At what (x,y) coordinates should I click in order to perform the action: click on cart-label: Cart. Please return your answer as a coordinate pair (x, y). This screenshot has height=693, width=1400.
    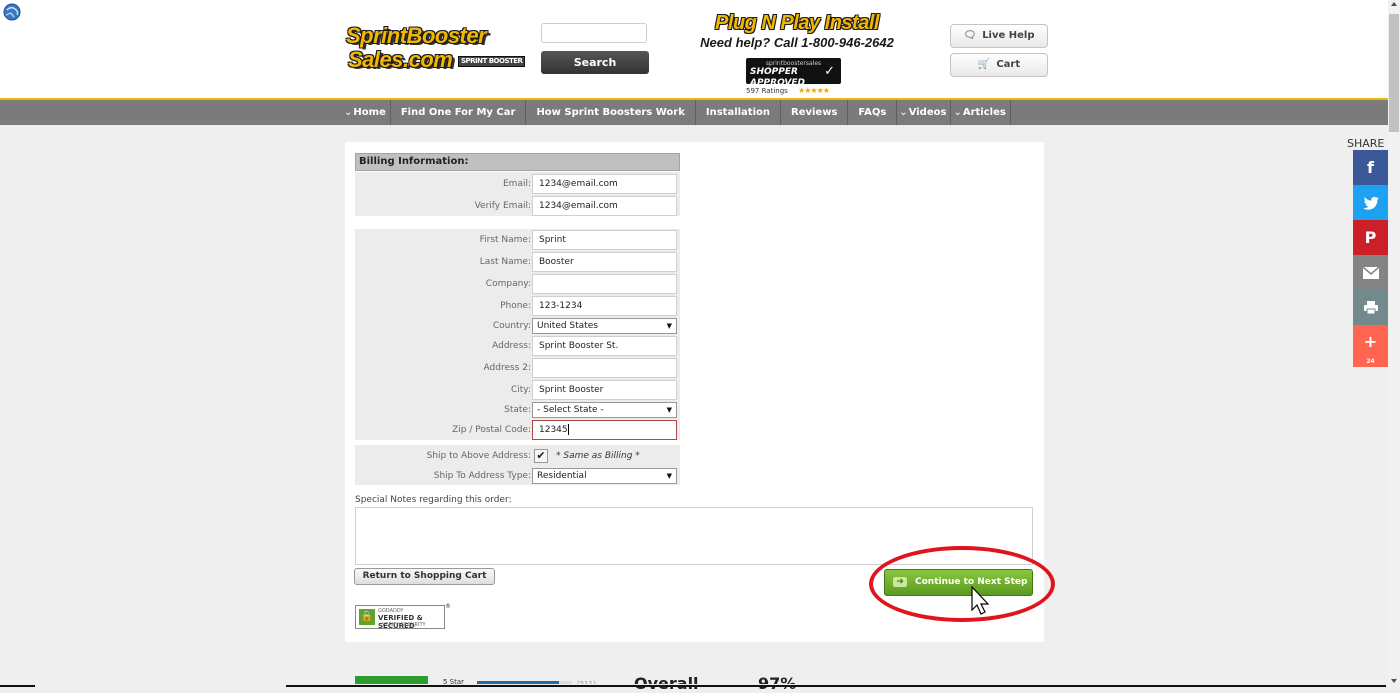
    Looking at the image, I should click on (1008, 64).